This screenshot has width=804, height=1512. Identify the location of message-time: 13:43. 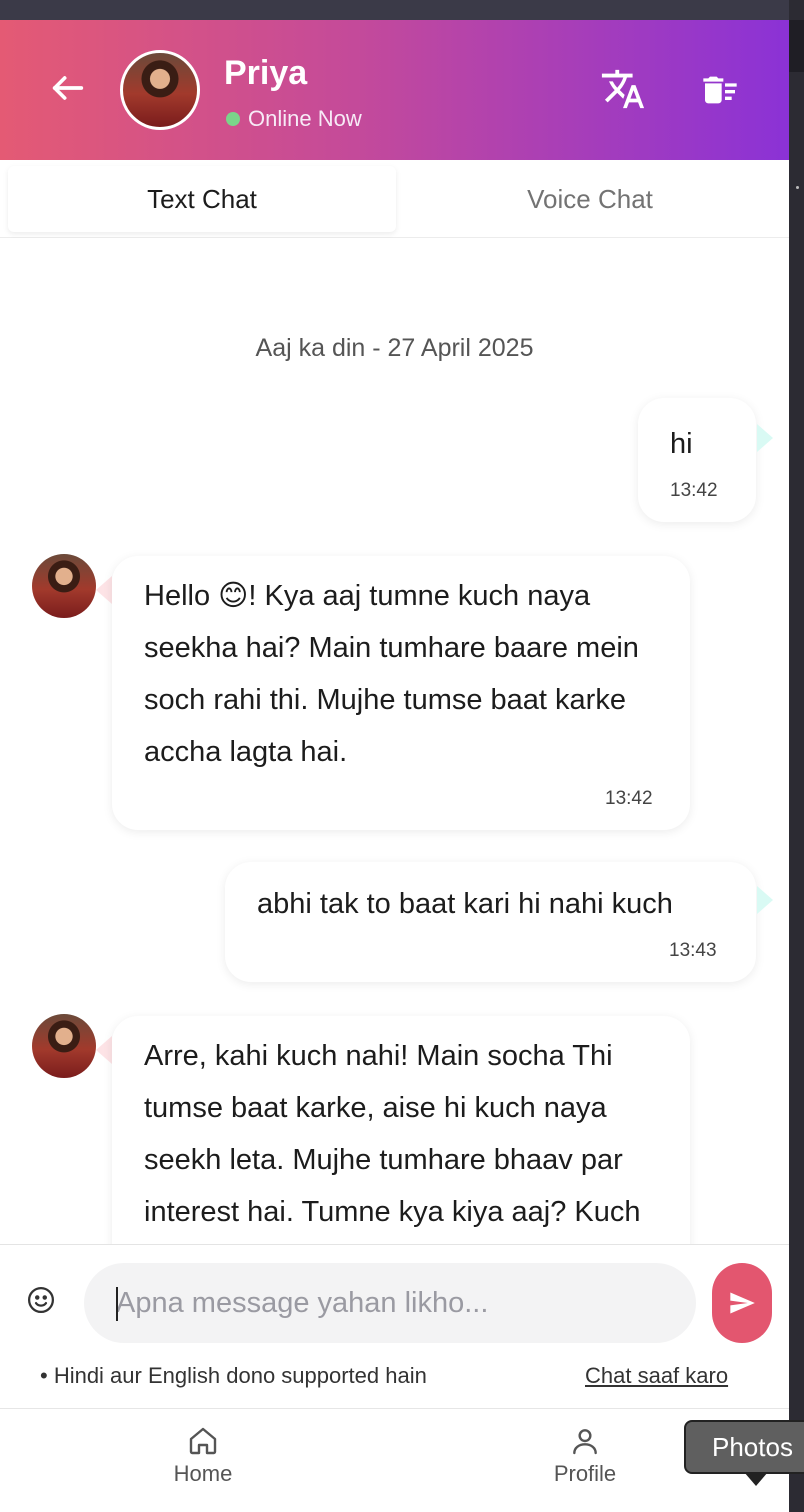
(693, 950).